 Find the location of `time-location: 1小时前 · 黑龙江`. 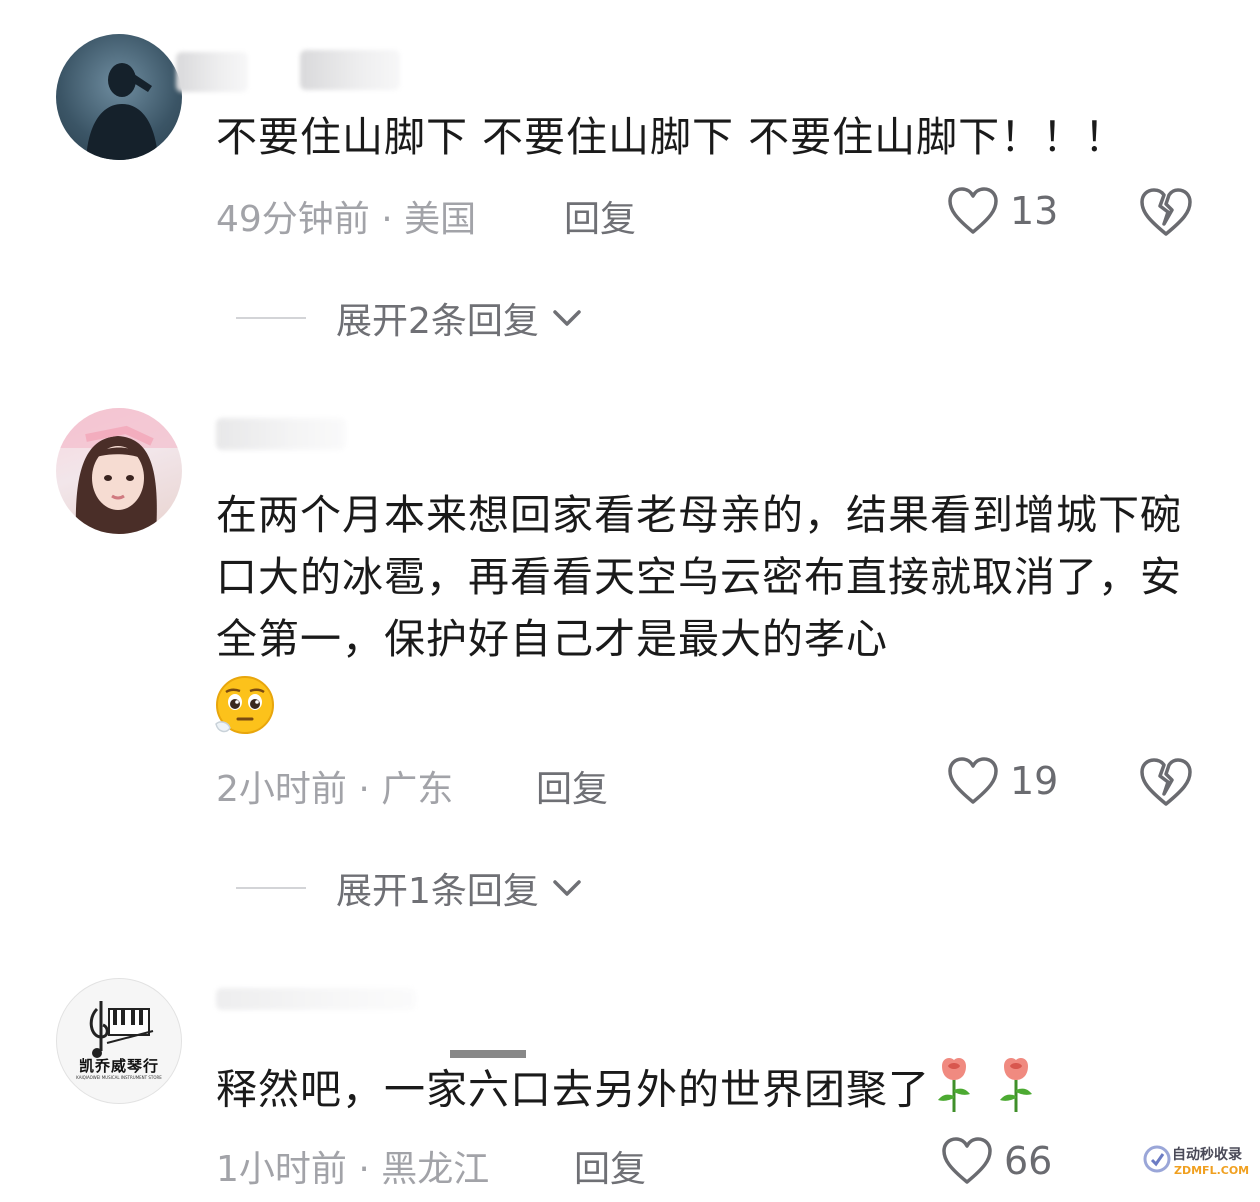

time-location: 1小时前 · 黑龙江 is located at coordinates (353, 1169).